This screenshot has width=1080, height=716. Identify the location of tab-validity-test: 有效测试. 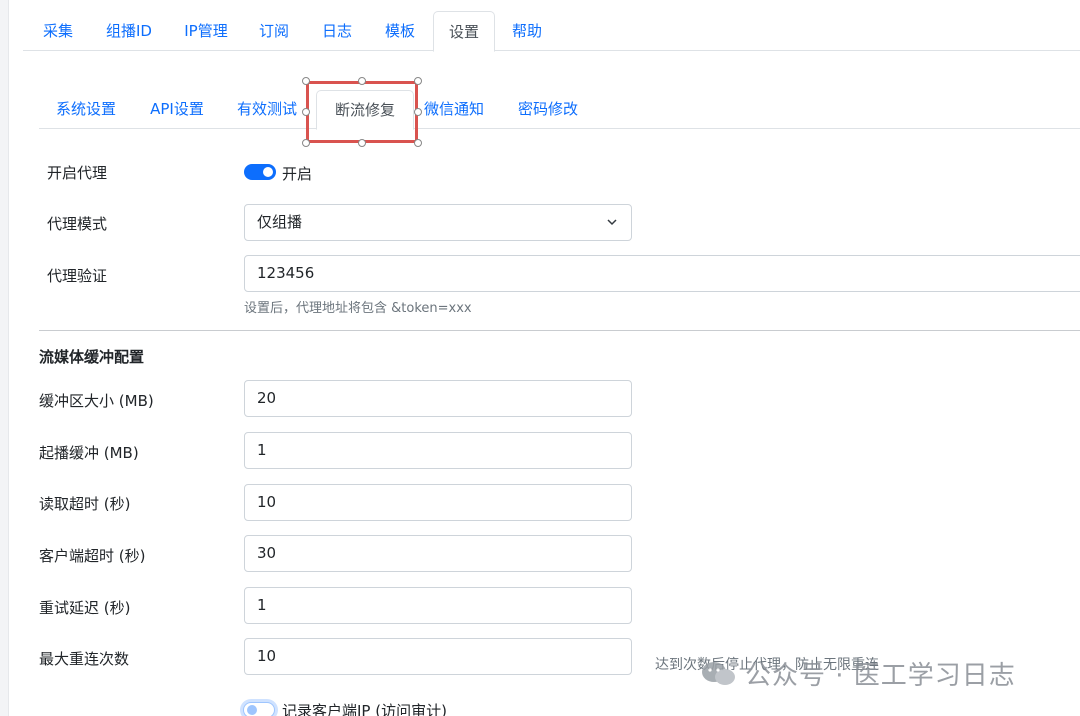
(267, 109).